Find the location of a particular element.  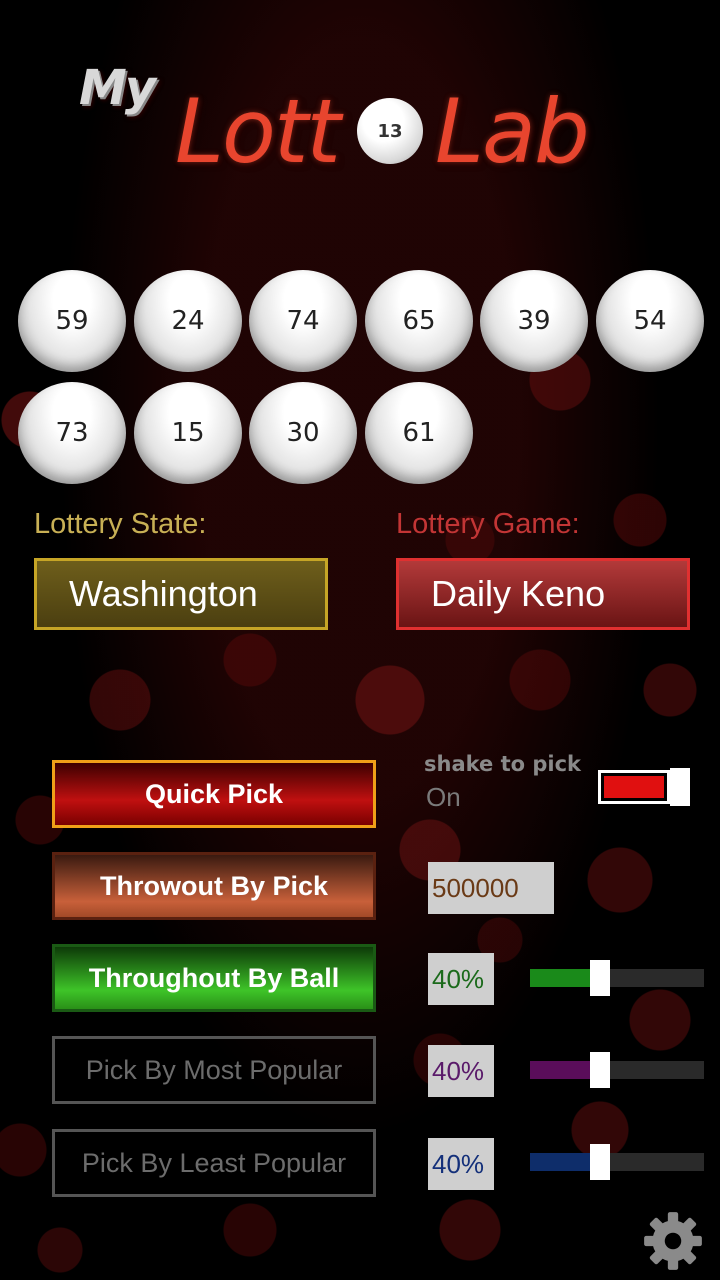

toggle-knob is located at coordinates (680, 787).